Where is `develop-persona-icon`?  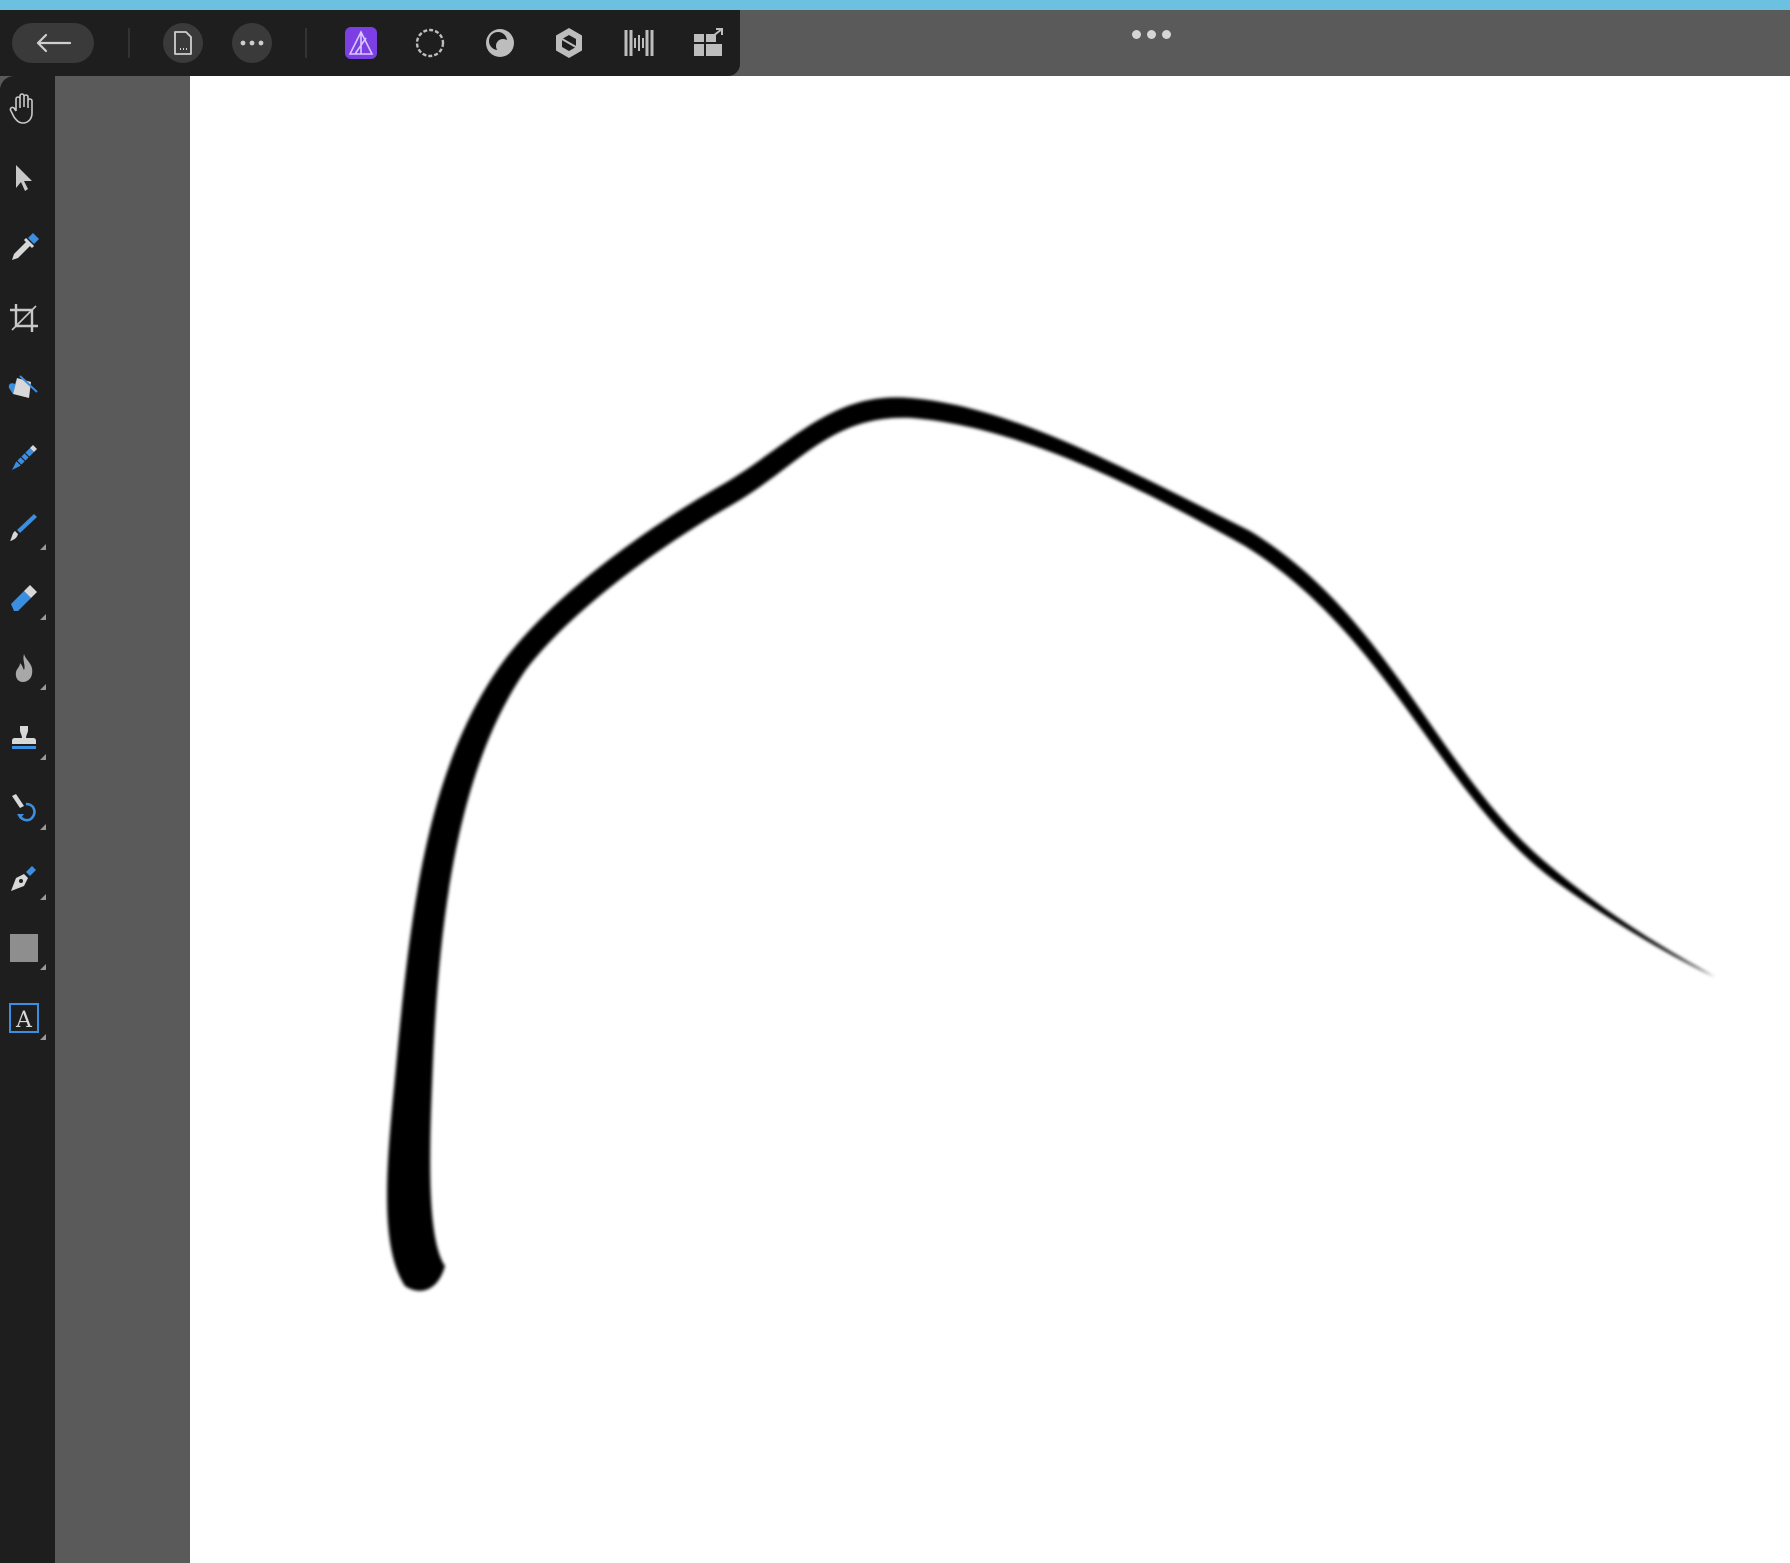
develop-persona-icon is located at coordinates (500, 43).